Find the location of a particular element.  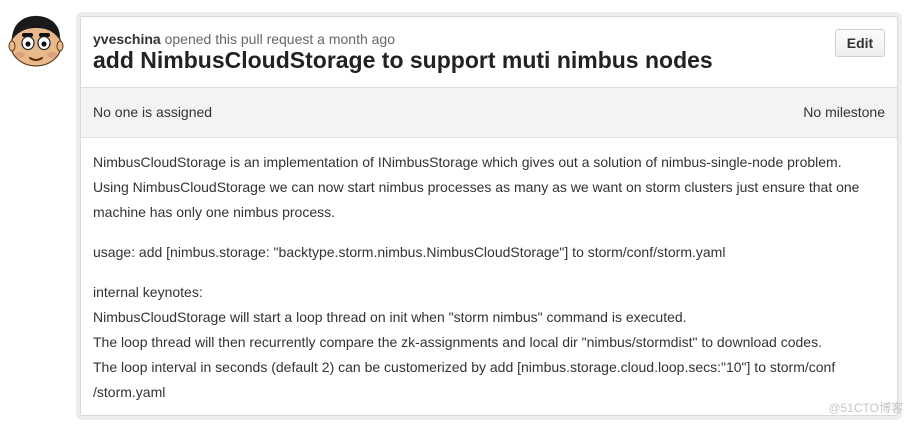

discussion-sidebar-row: No one is assigned No milestone is located at coordinates (489, 113).